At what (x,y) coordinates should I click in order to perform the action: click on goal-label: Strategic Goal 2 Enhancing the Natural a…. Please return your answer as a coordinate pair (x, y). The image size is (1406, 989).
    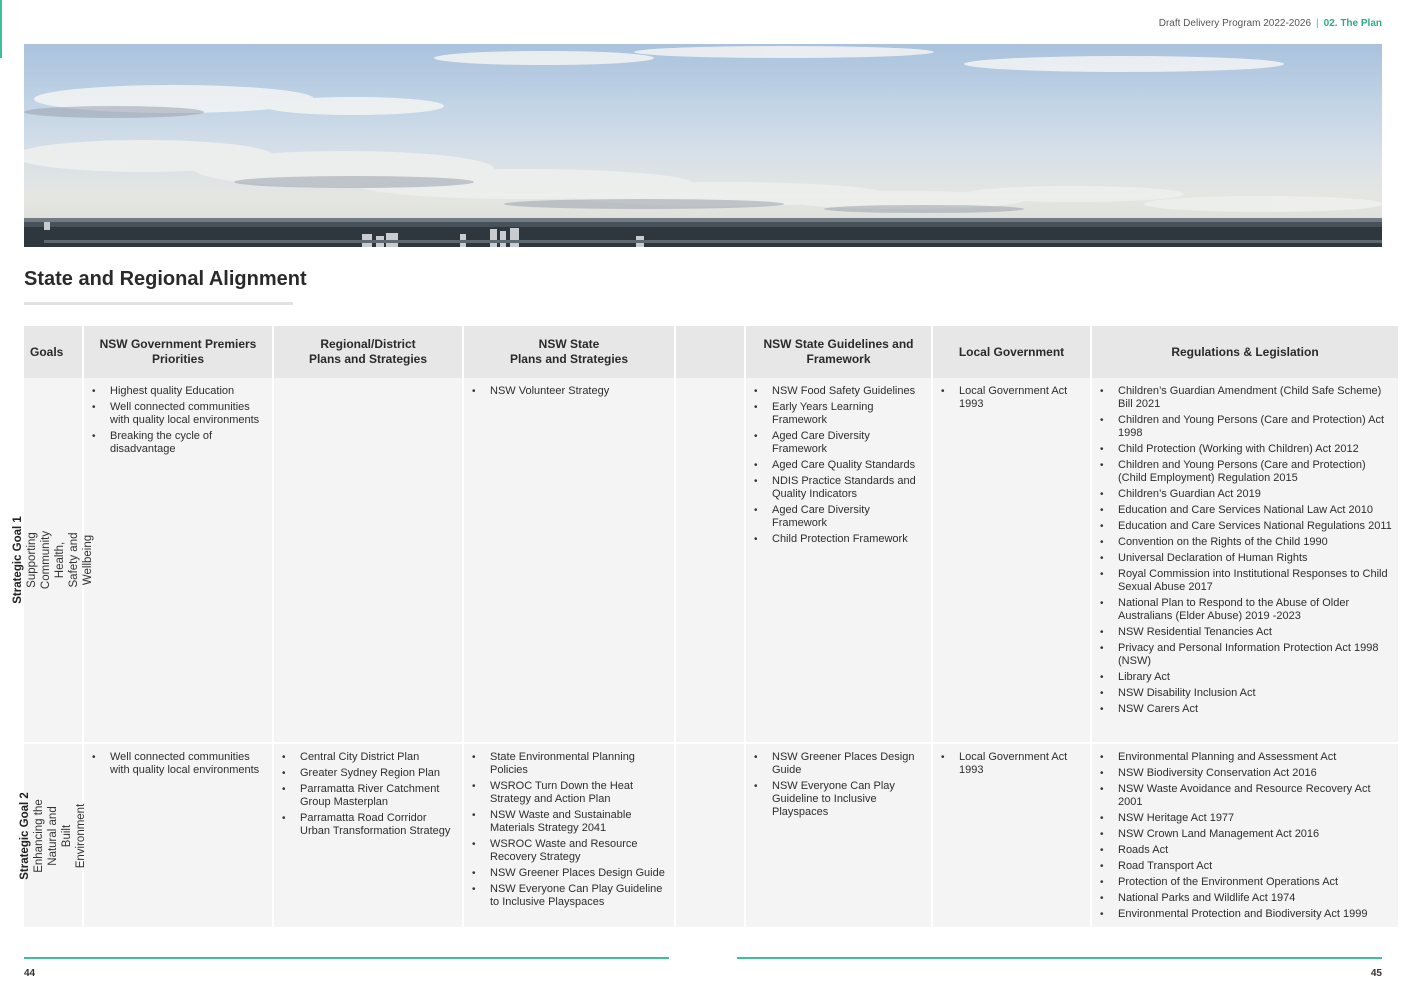
    Looking at the image, I should click on (53, 836).